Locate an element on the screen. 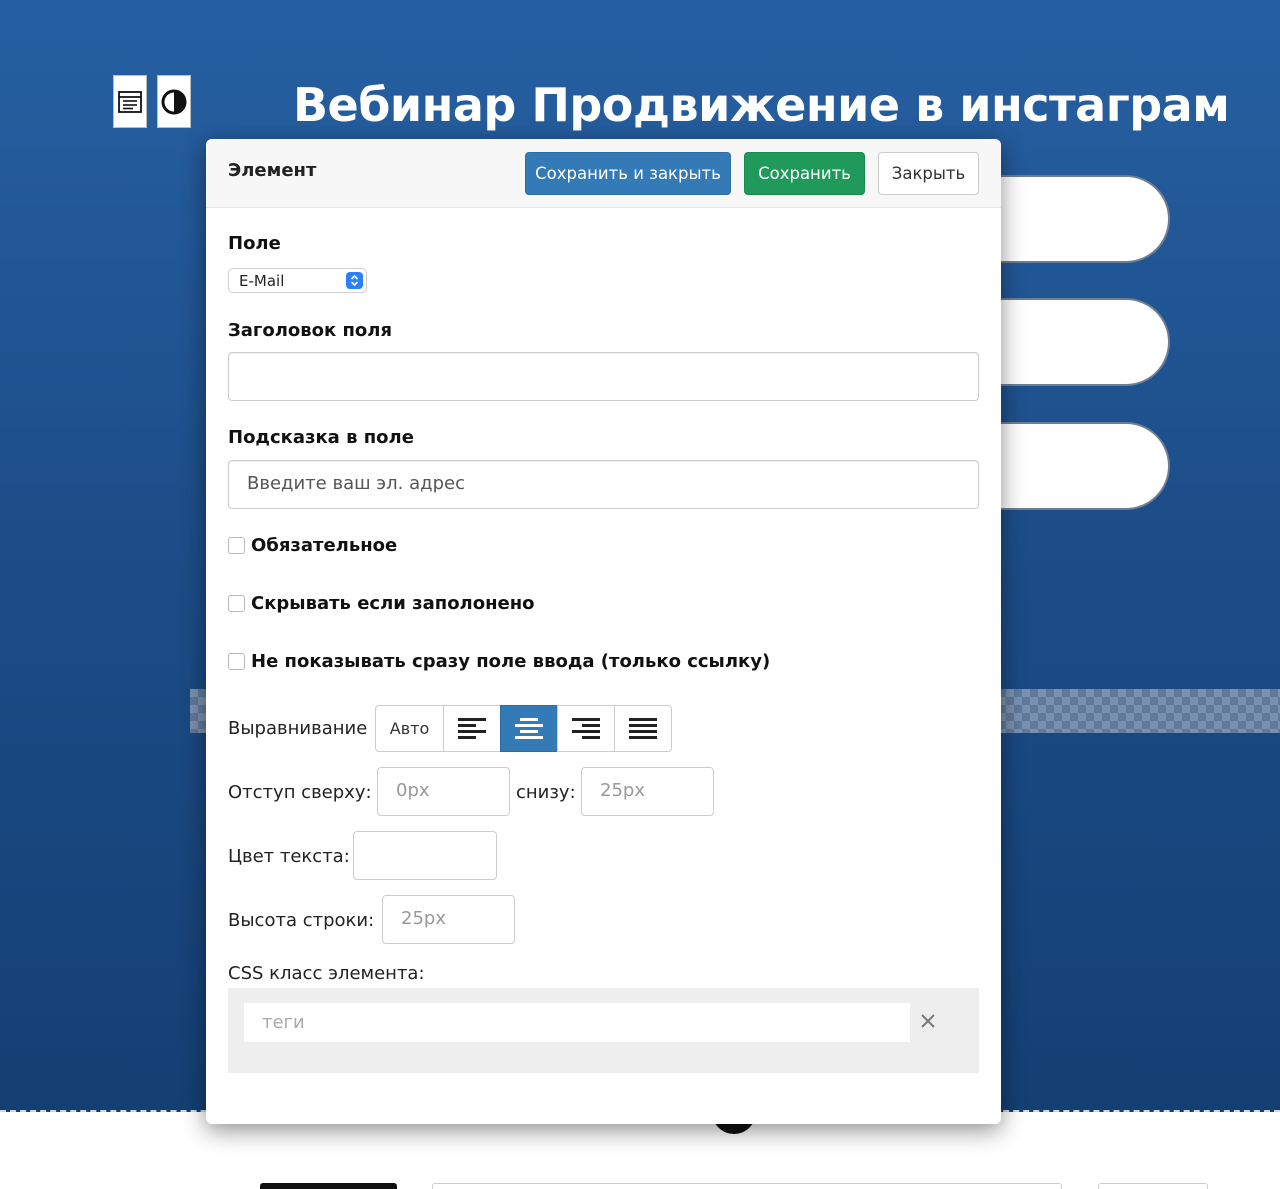 This screenshot has width=1280, height=1189. margin-top-input: 0px is located at coordinates (443, 791).